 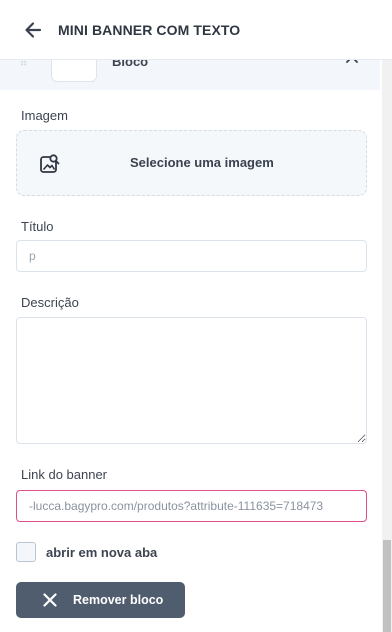 I want to click on description-label: Descrição, so click(x=50, y=302).